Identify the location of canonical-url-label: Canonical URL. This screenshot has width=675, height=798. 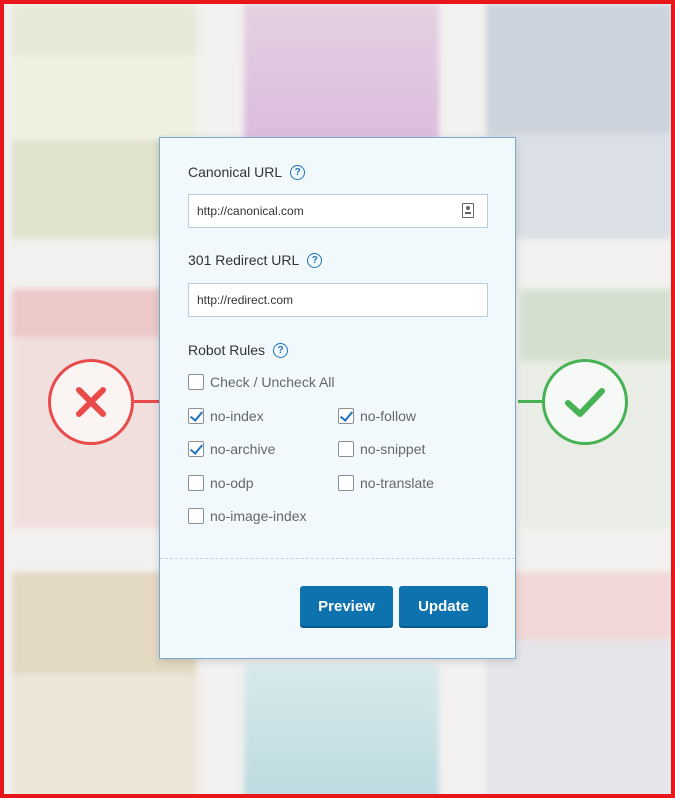
(235, 172).